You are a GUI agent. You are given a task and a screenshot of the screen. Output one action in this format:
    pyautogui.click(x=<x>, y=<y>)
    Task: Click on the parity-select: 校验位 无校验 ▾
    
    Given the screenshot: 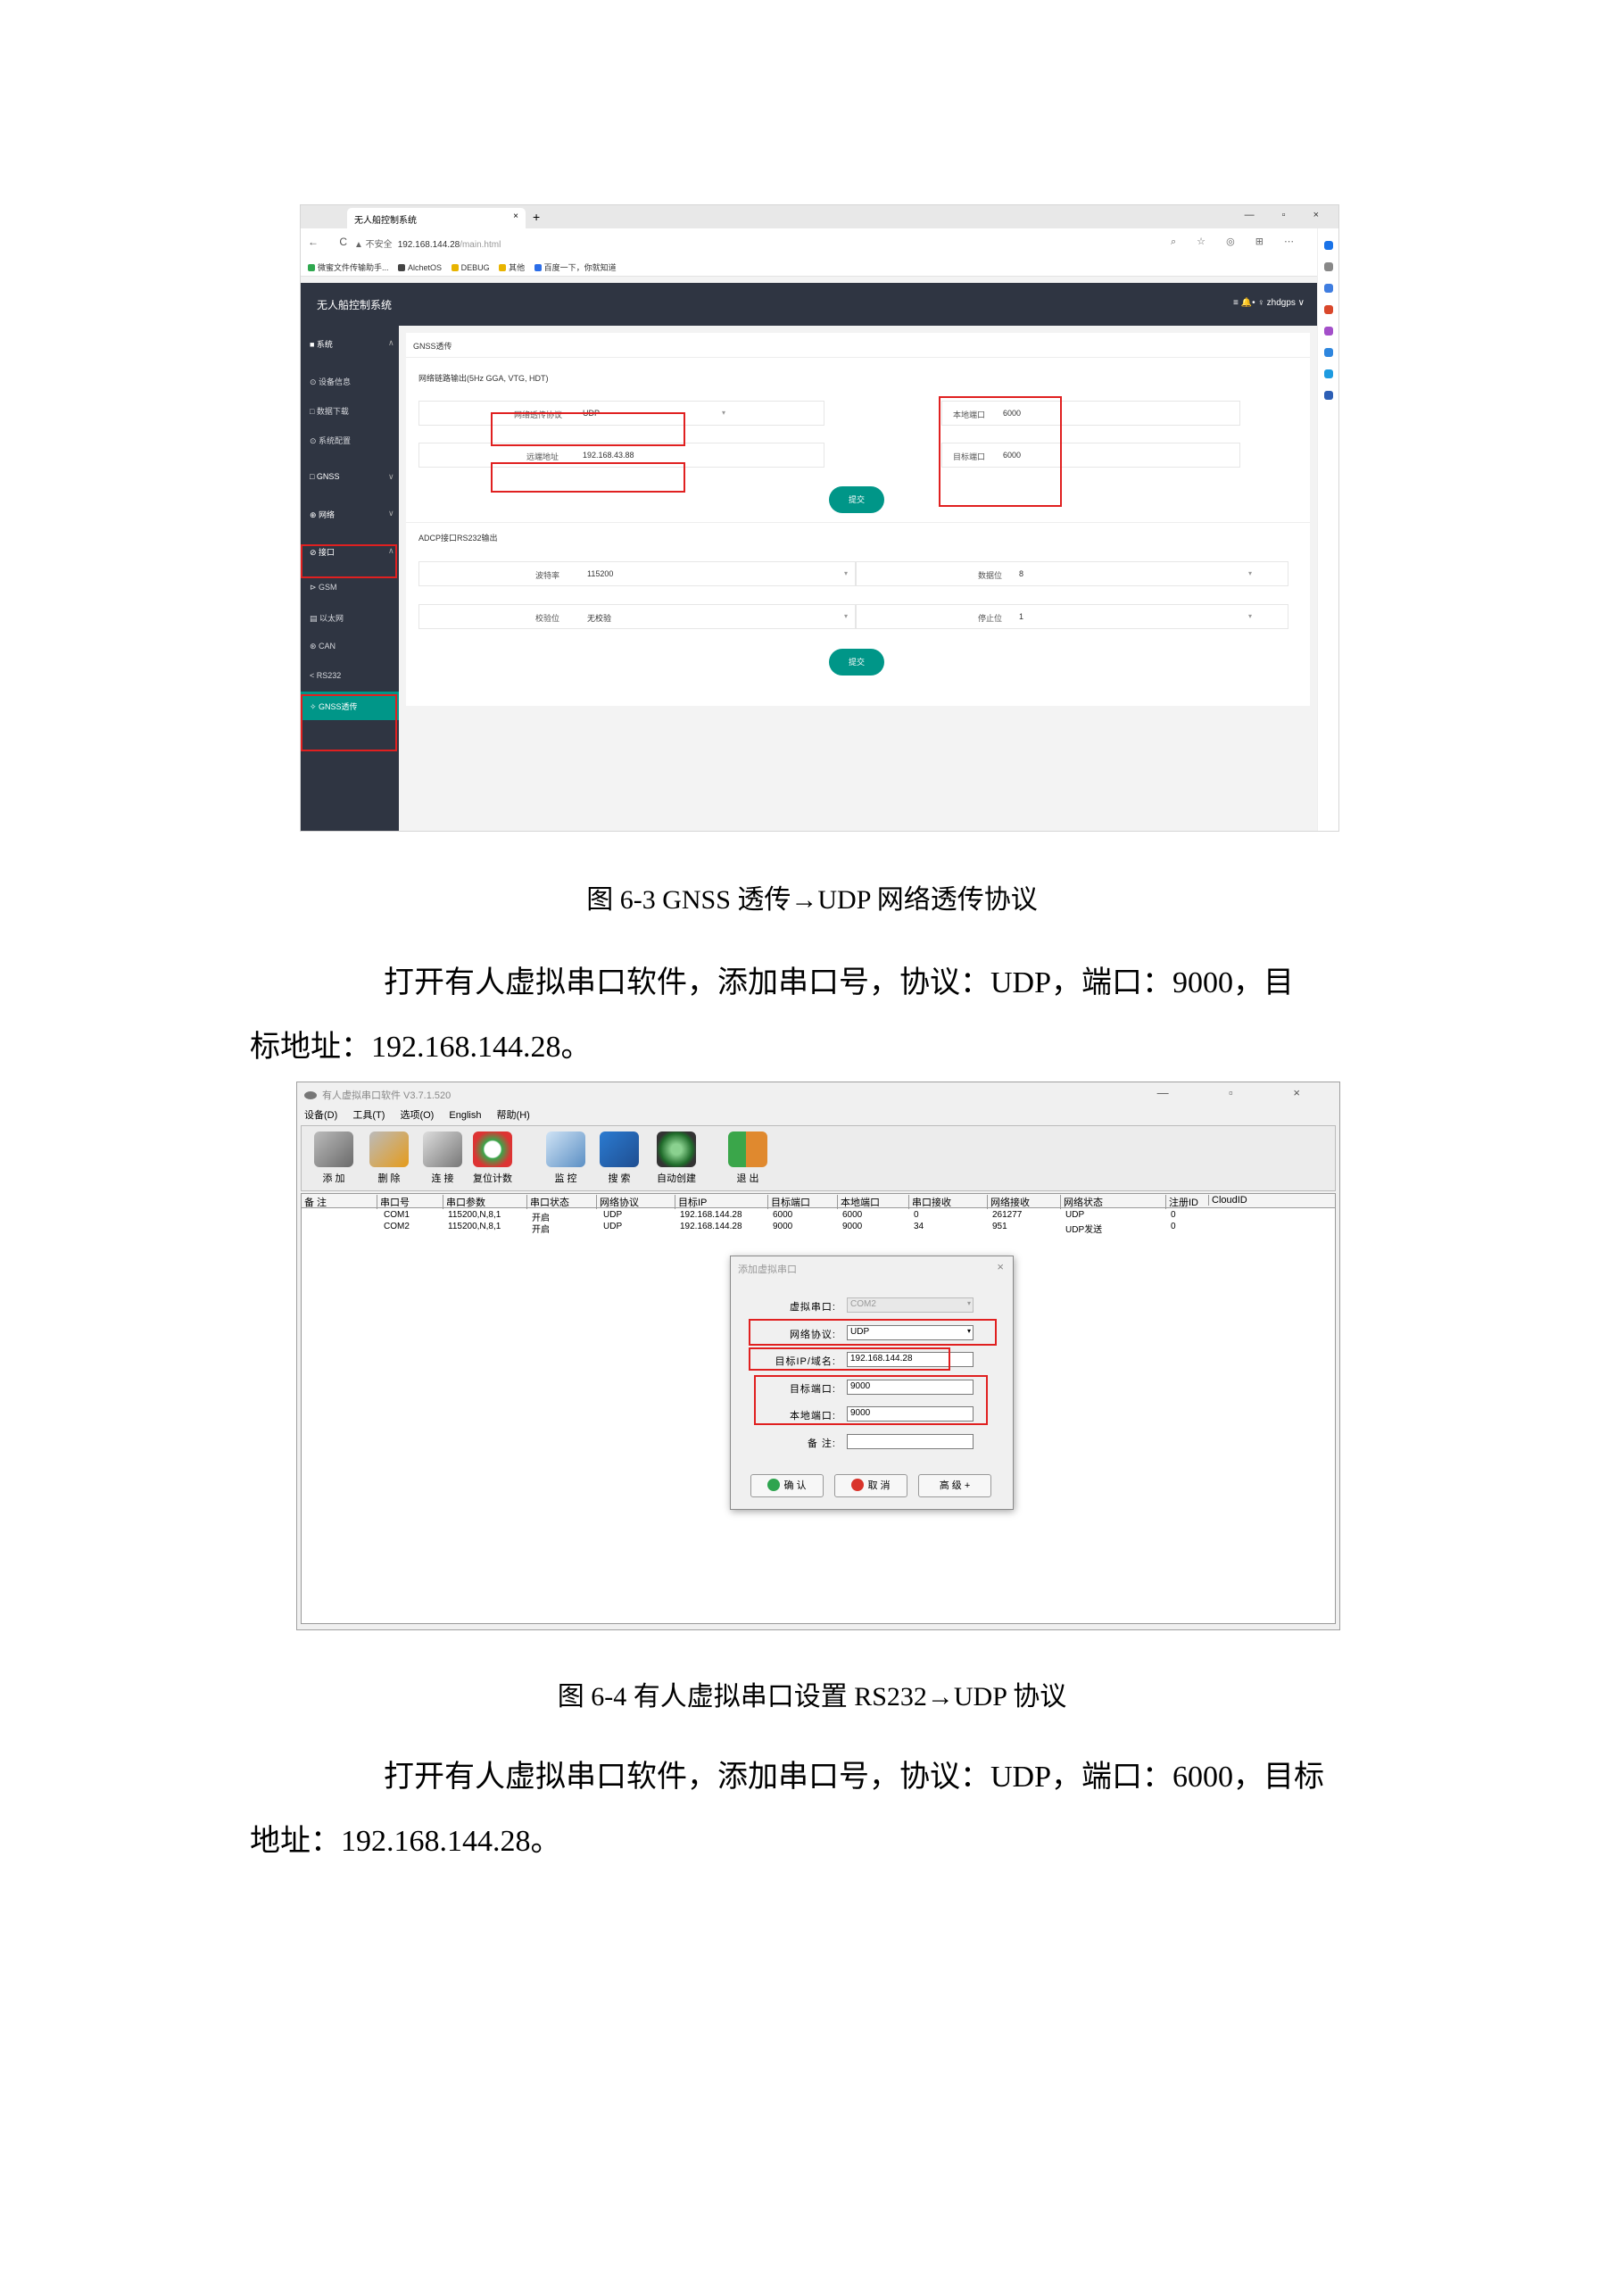 What is the action you would take?
    pyautogui.click(x=637, y=616)
    